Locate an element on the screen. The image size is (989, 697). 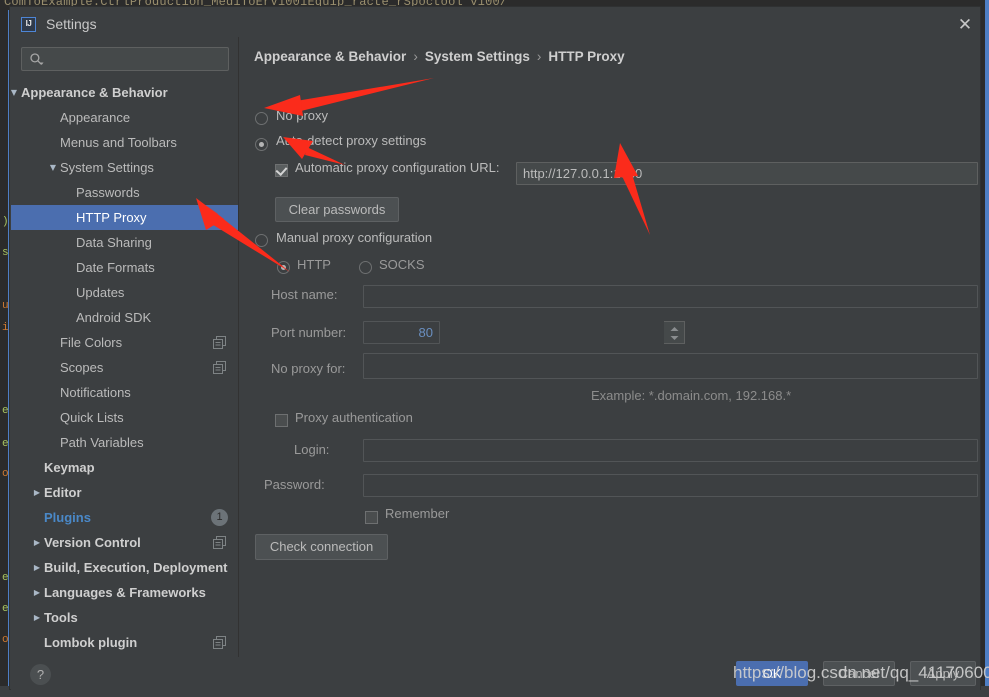
sidebar-item-updates: Updates is located at coordinates (124, 292).